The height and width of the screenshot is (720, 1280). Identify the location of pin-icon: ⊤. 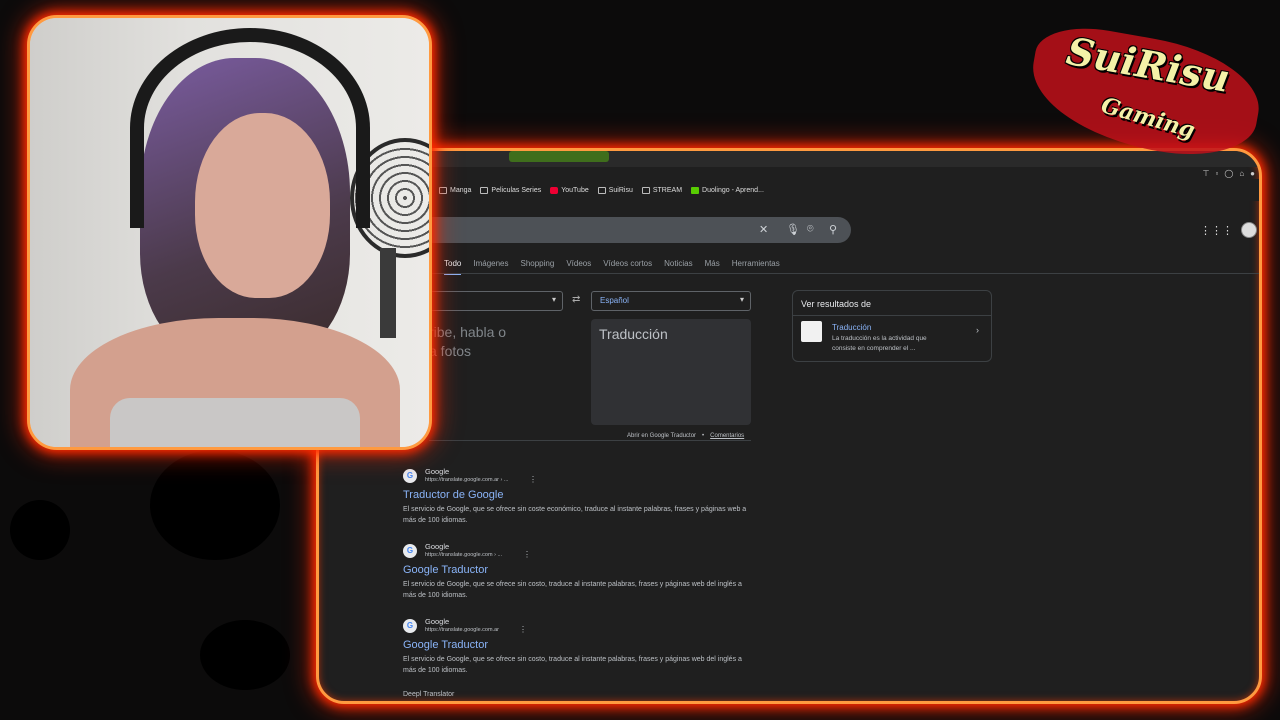
(1206, 173).